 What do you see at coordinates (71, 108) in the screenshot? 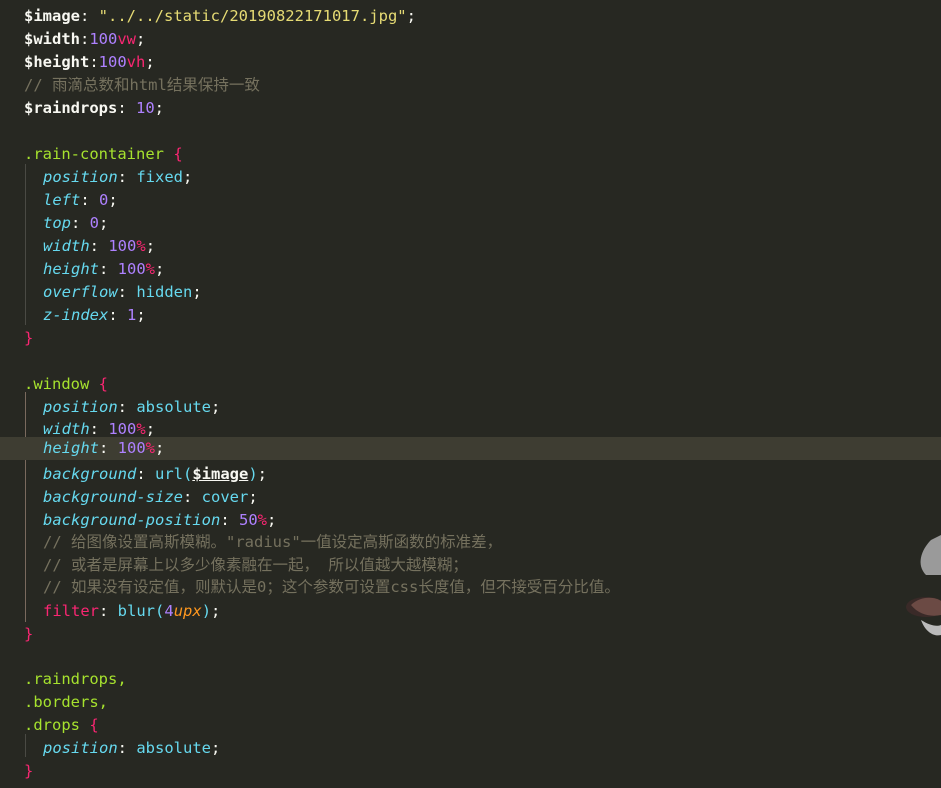
I see `scss-variable: $raindrops` at bounding box center [71, 108].